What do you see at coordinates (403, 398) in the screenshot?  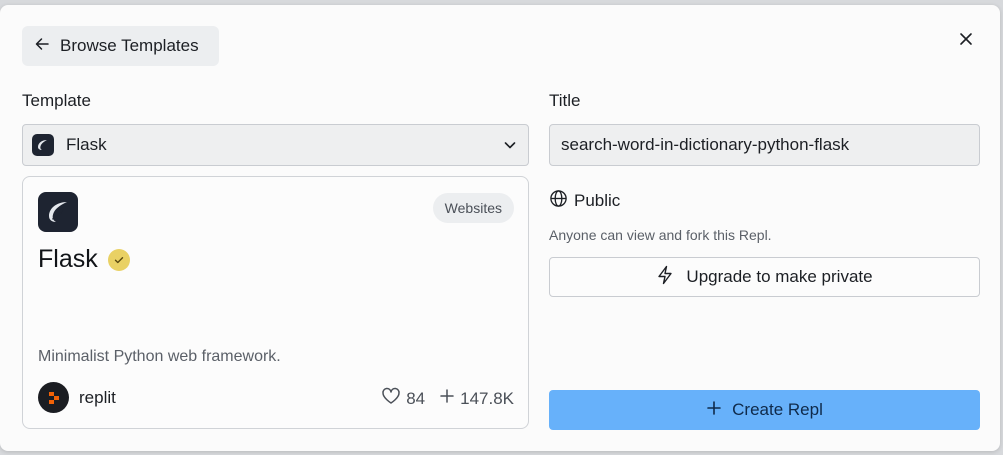 I see `likes-stat: 84` at bounding box center [403, 398].